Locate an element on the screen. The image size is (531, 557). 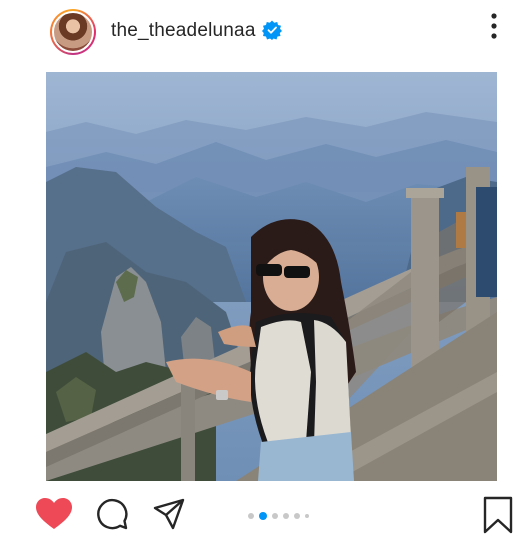
carousel-indicator is located at coordinates (278, 516).